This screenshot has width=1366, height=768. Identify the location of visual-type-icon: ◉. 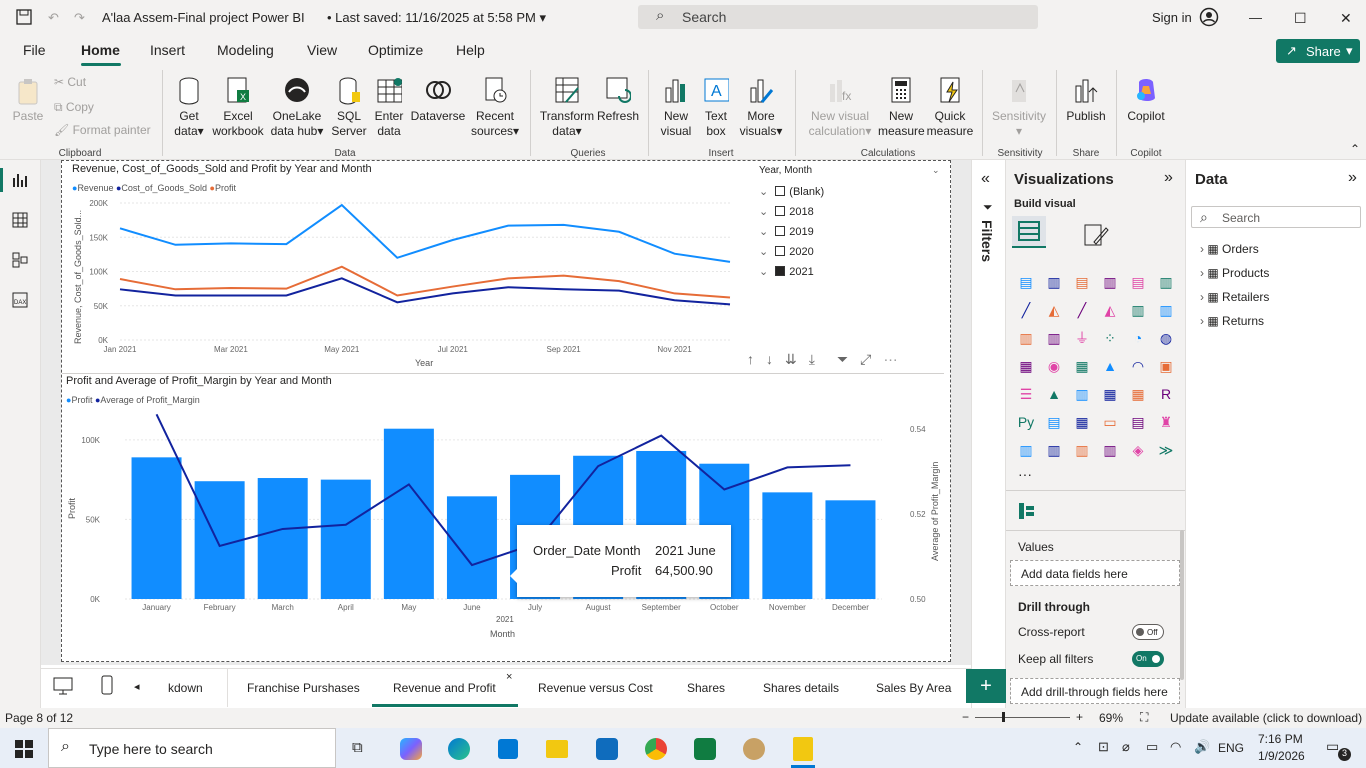
(1054, 366).